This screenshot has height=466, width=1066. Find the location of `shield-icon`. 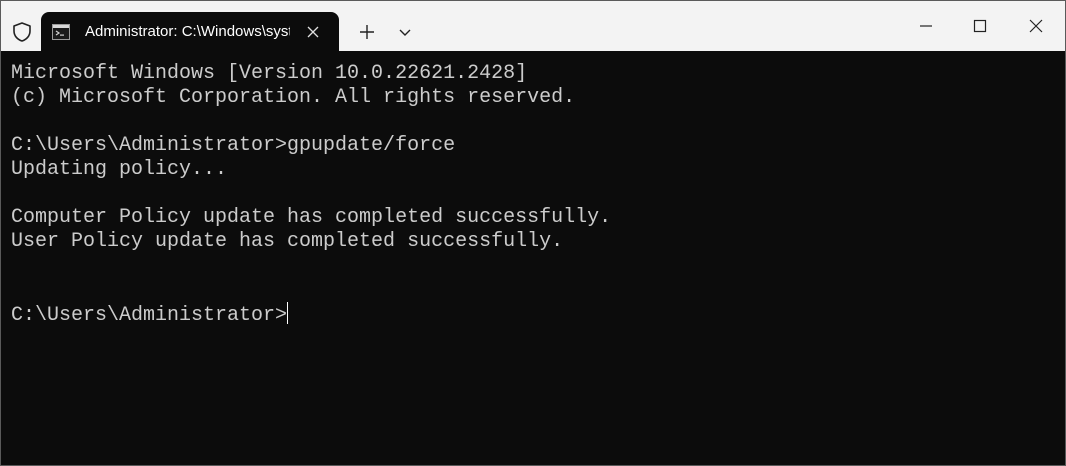

shield-icon is located at coordinates (22, 32).